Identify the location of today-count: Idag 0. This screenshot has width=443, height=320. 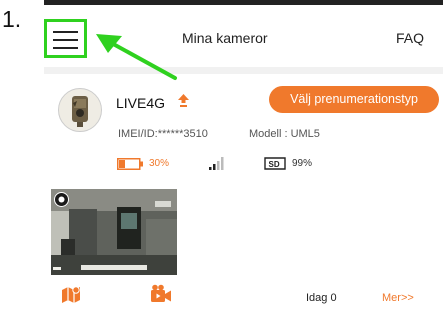
(321, 298).